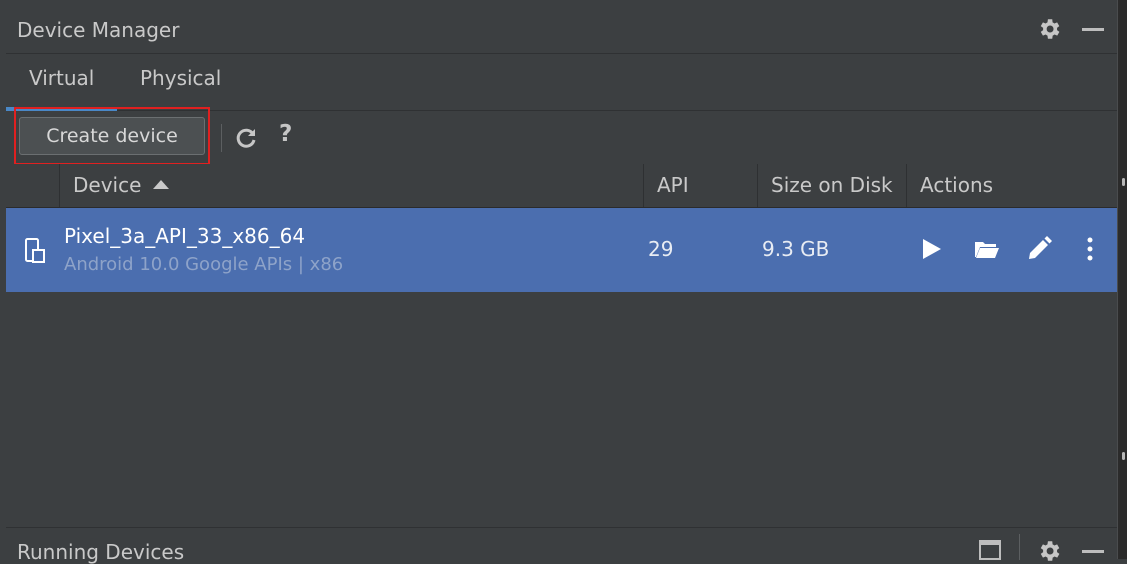  What do you see at coordinates (1090, 249) in the screenshot?
I see `more-vert-icon` at bounding box center [1090, 249].